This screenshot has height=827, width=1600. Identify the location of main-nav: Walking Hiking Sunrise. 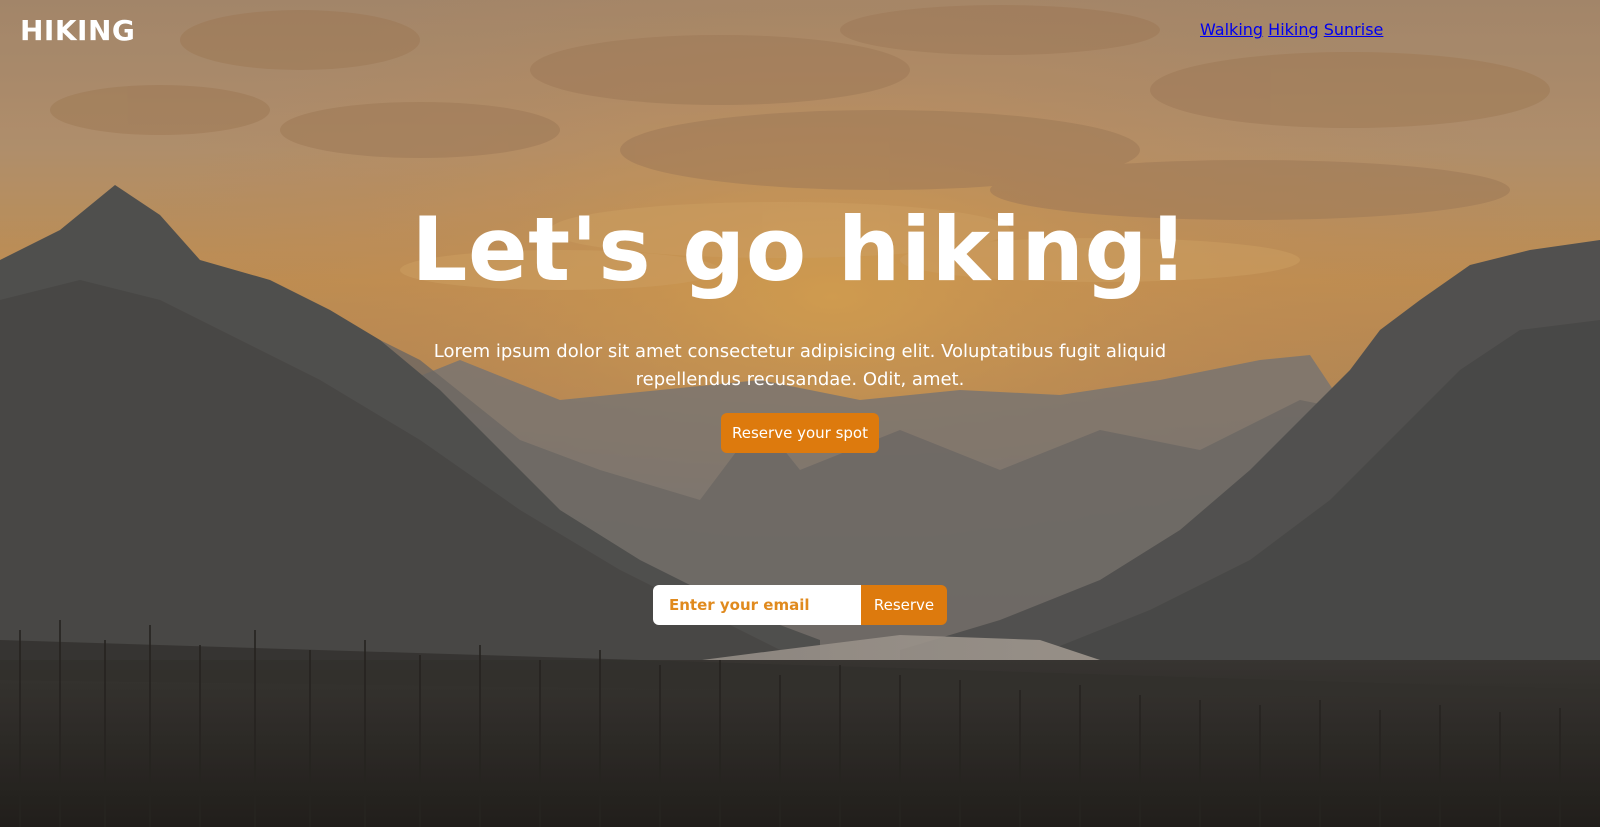
(1400, 32).